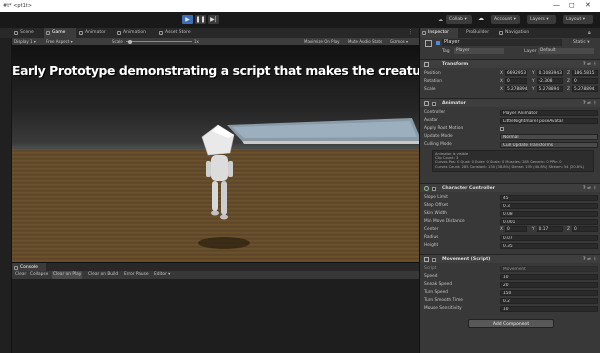 The image size is (600, 353). I want to click on animator-enabled-checkbox, so click(434, 103).